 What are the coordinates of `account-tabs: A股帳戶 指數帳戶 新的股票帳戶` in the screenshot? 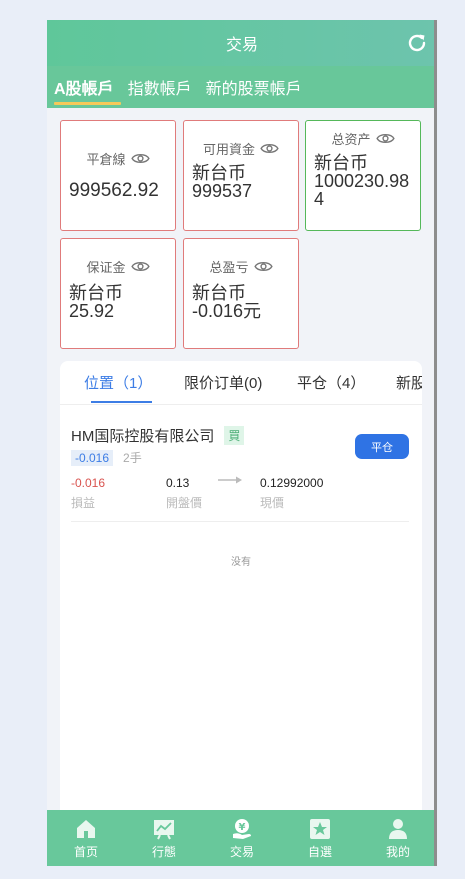 It's located at (242, 87).